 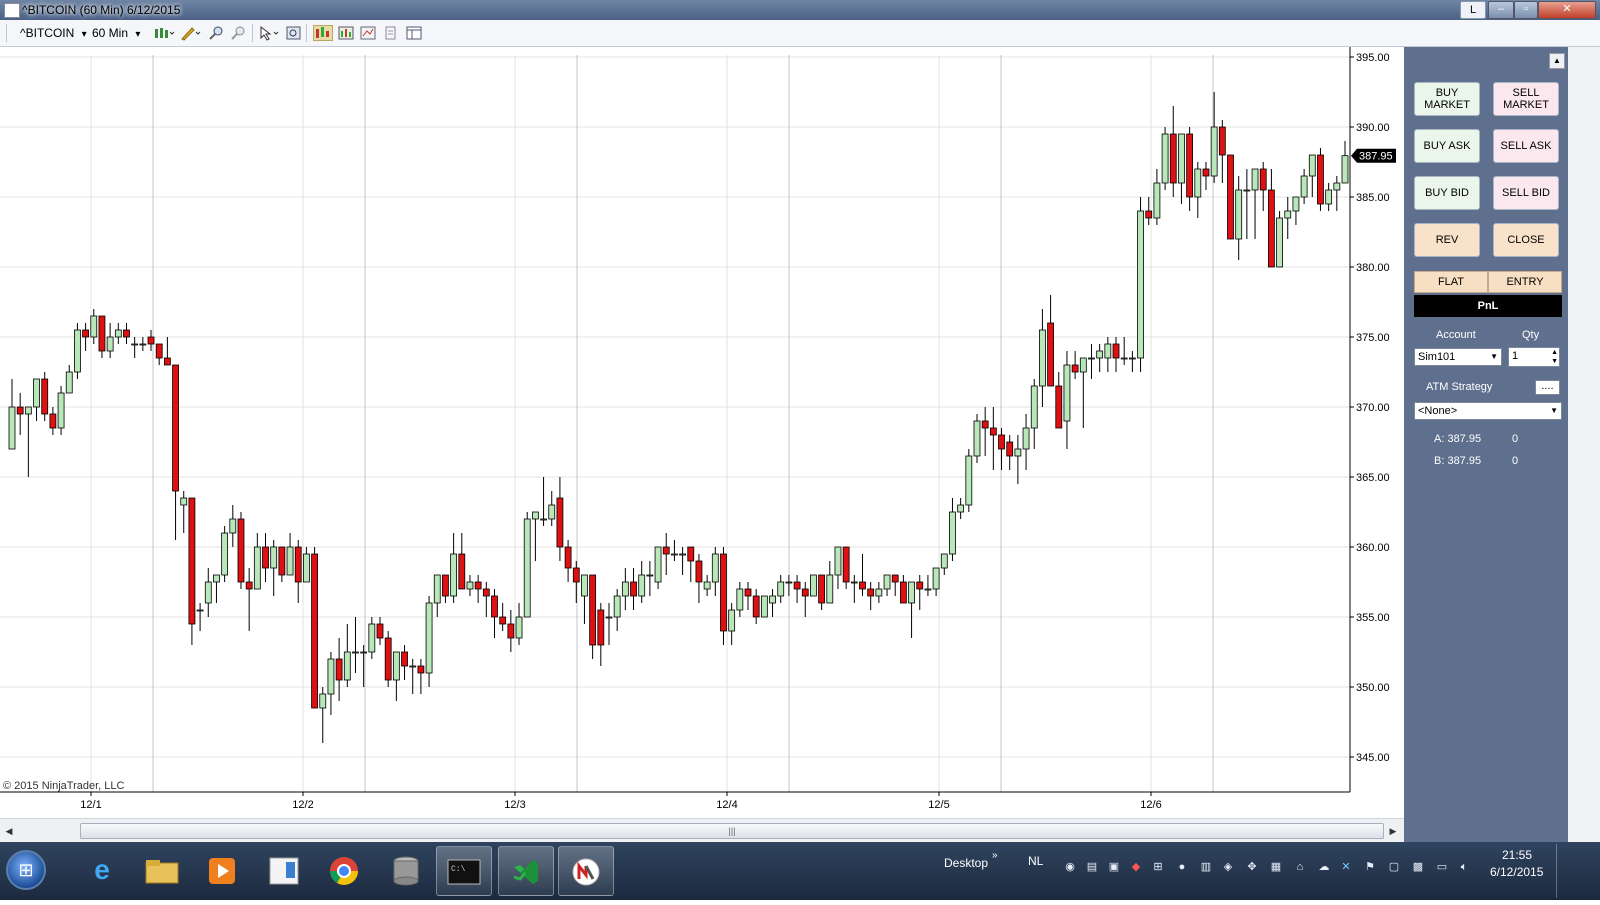 What do you see at coordinates (1393, 831) in the screenshot?
I see `scroll-right-arrow-icon: ▶` at bounding box center [1393, 831].